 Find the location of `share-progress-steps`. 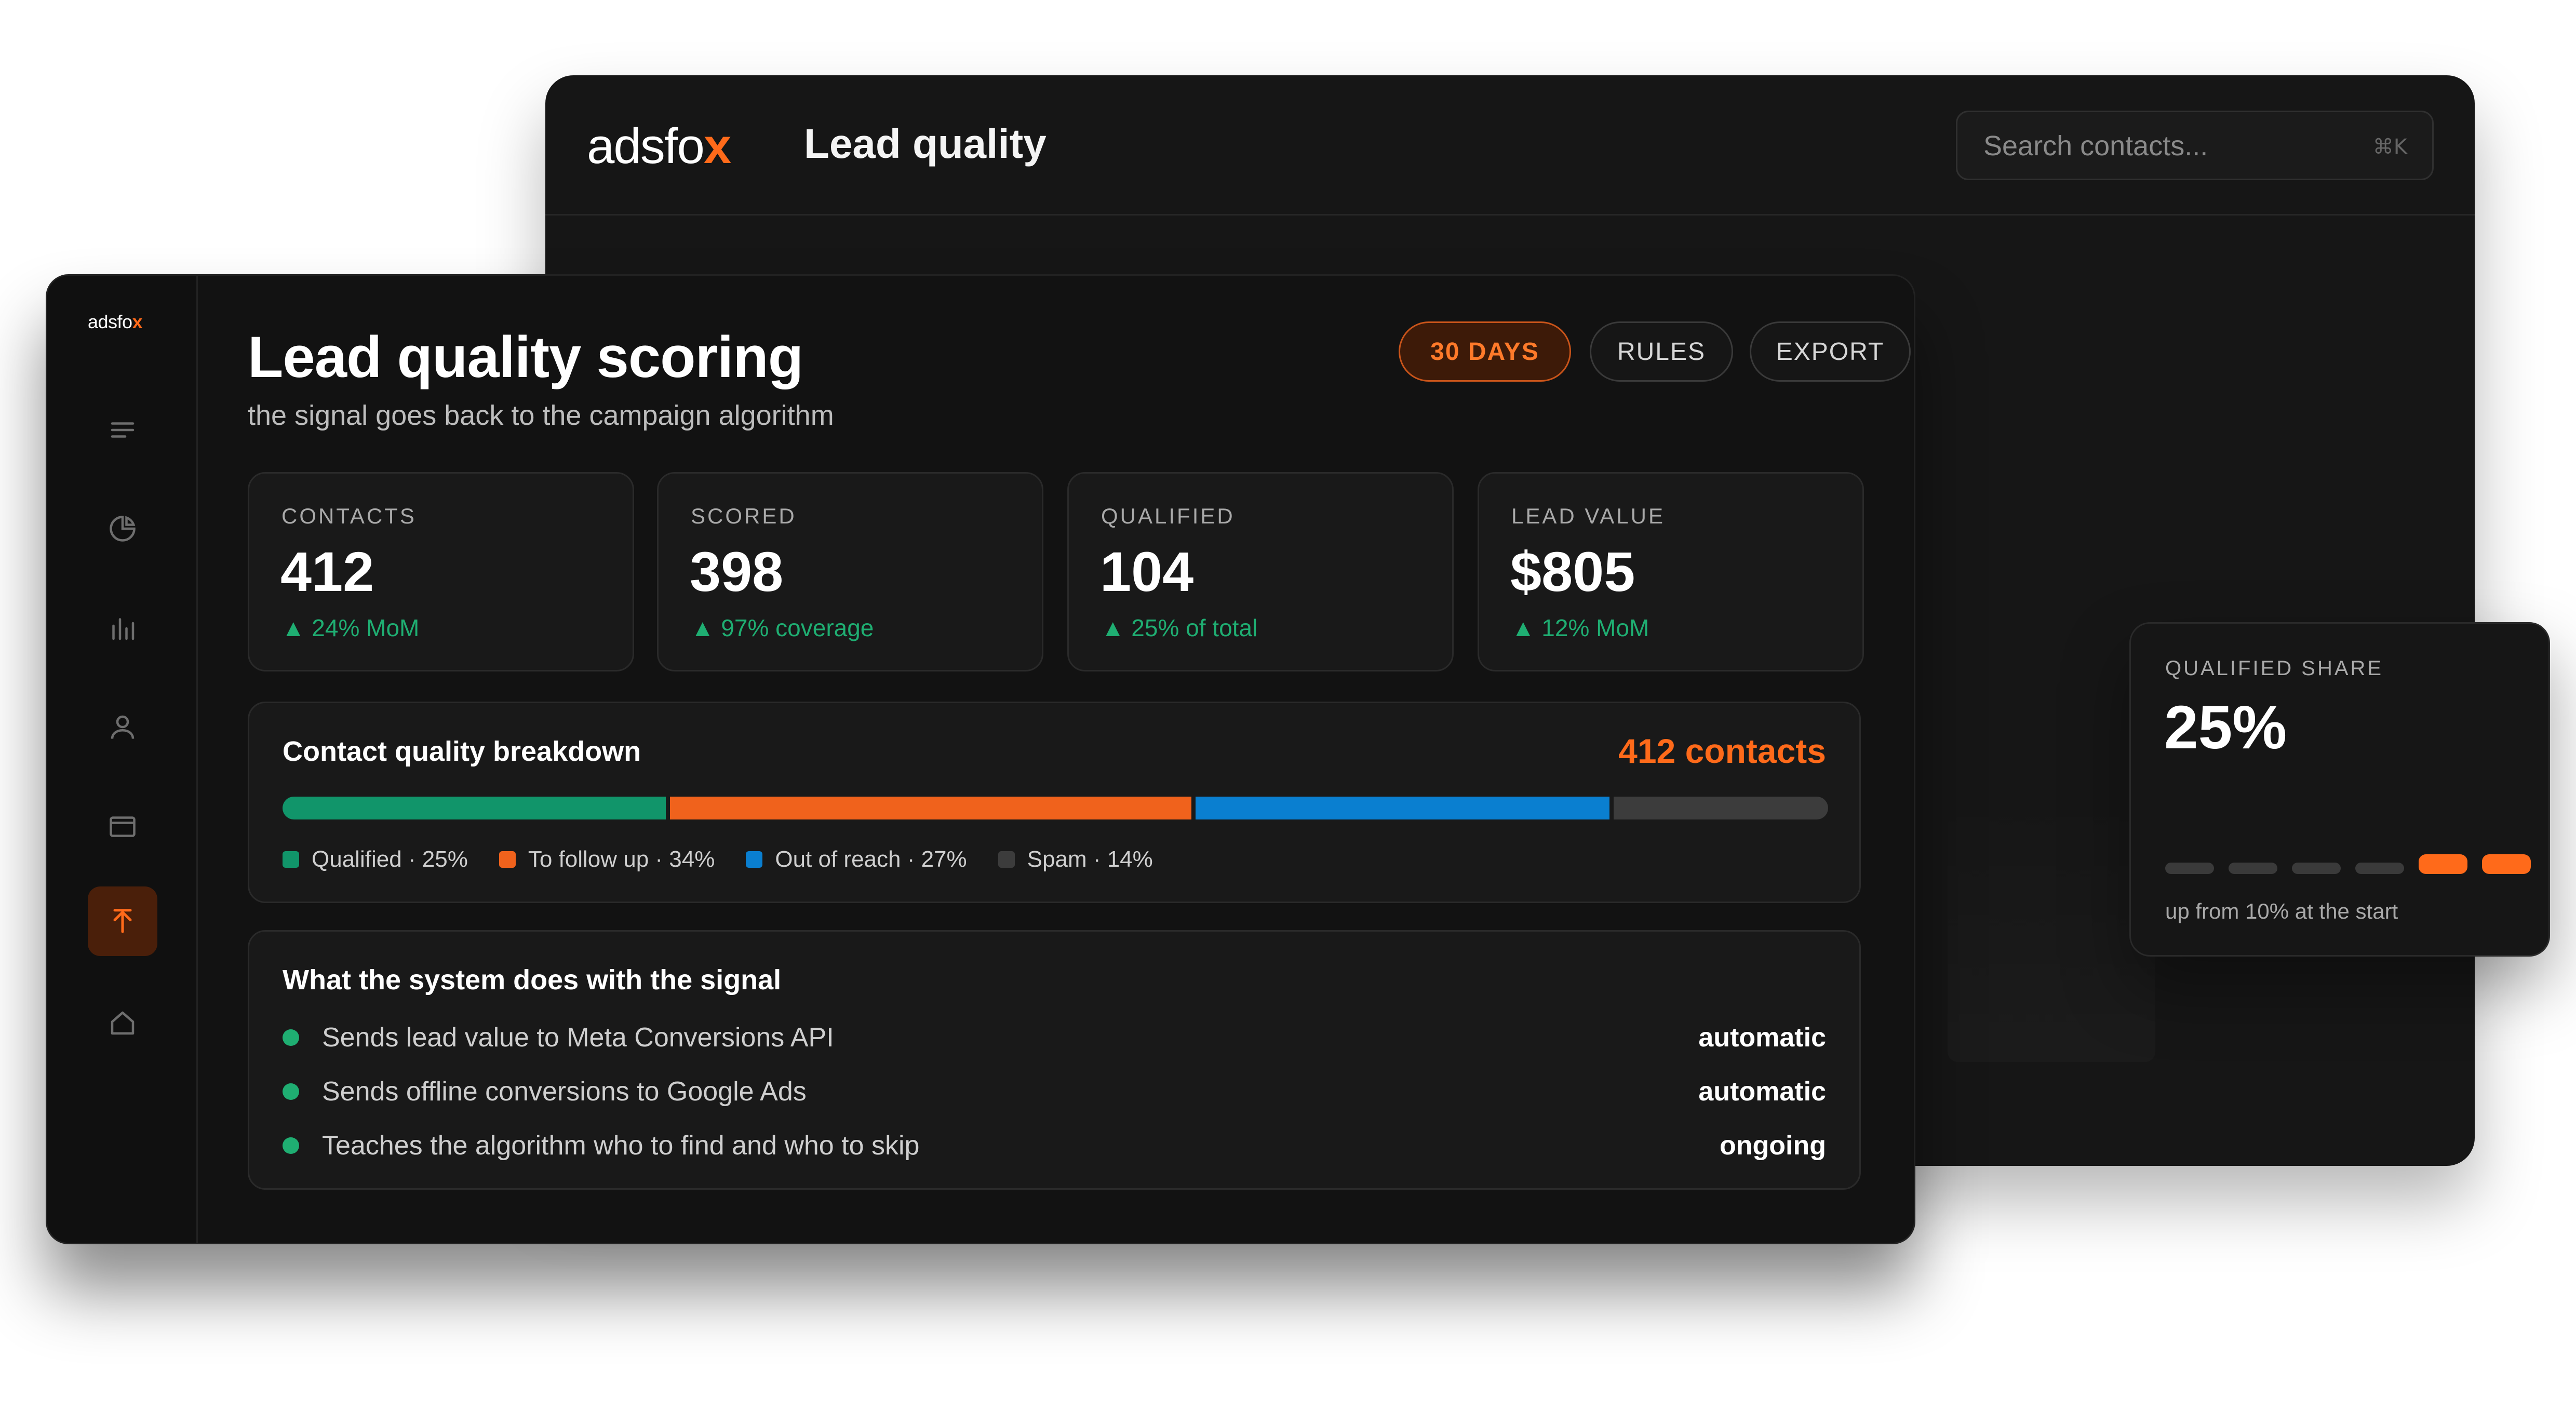

share-progress-steps is located at coordinates (2348, 864).